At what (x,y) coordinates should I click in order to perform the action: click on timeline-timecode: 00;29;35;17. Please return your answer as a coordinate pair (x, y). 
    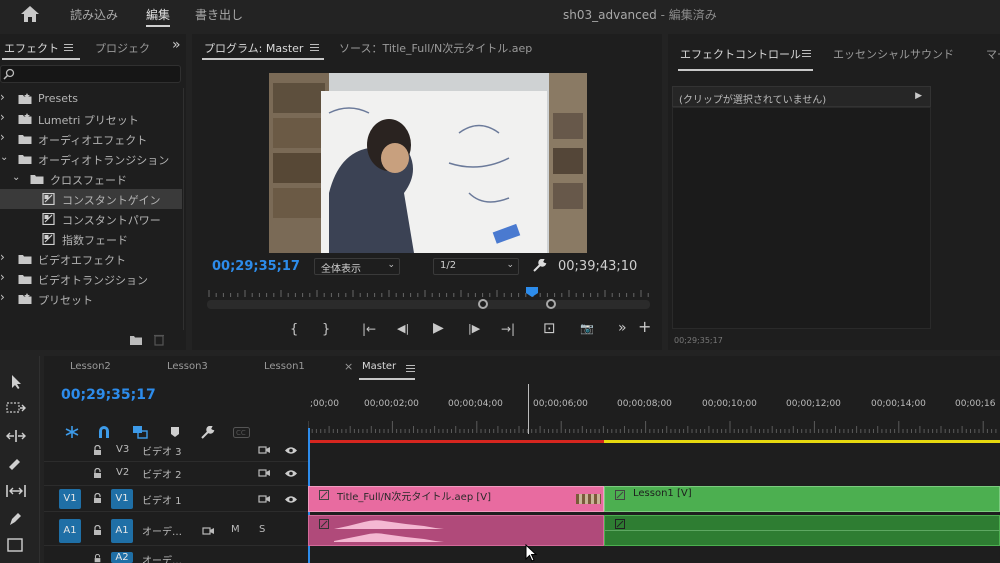
    Looking at the image, I should click on (108, 395).